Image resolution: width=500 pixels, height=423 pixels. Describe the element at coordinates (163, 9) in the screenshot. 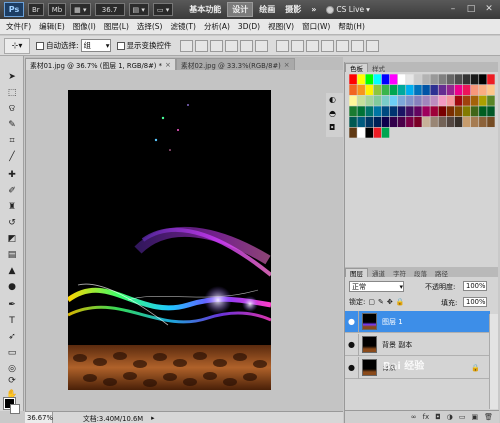

I see `screen-mode-button: ▭ ▾` at that location.